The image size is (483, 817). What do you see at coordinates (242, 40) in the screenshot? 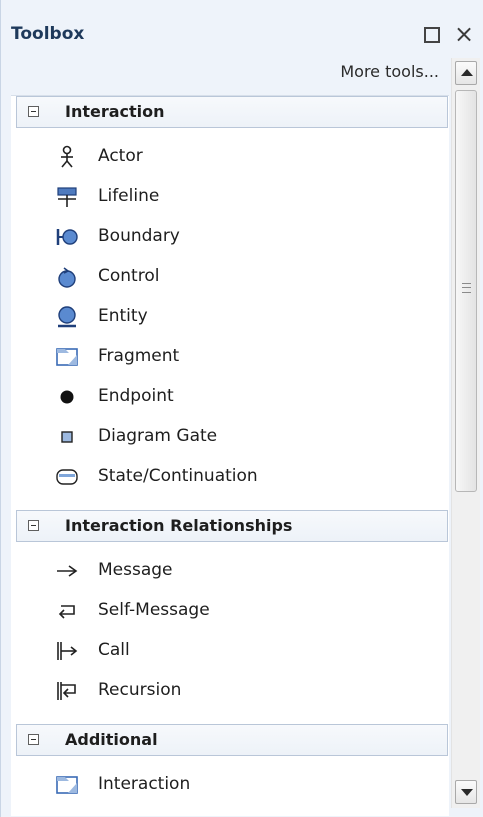
I see `toolbox-titlebar: Toolbox ×` at bounding box center [242, 40].